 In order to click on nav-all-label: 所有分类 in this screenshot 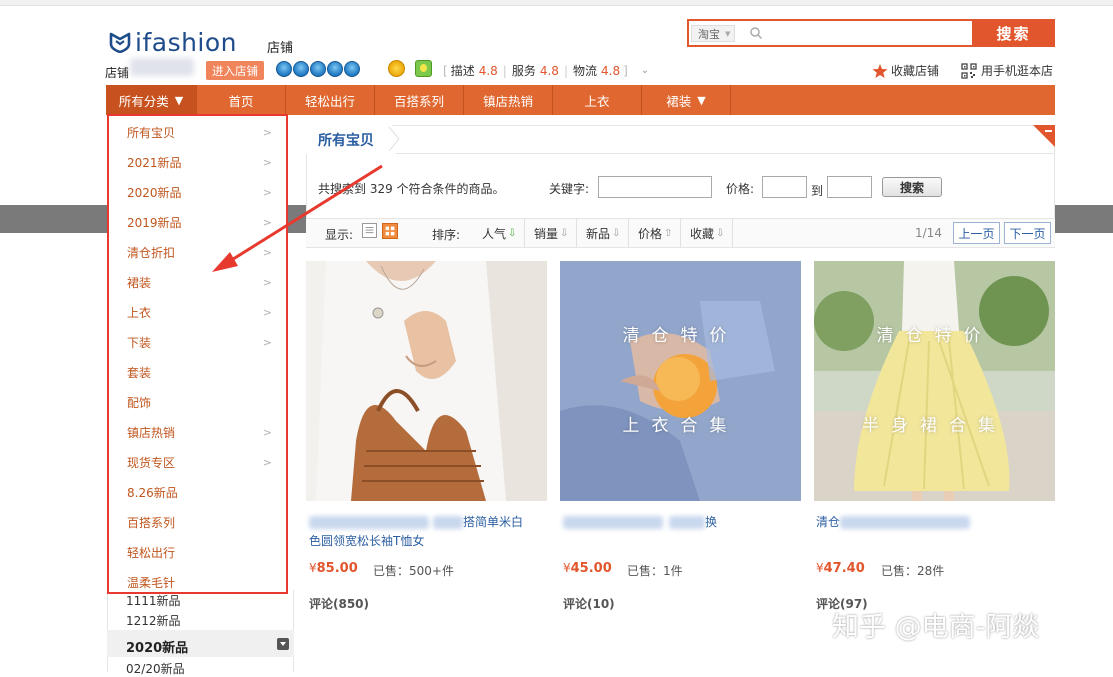, I will do `click(143, 101)`.